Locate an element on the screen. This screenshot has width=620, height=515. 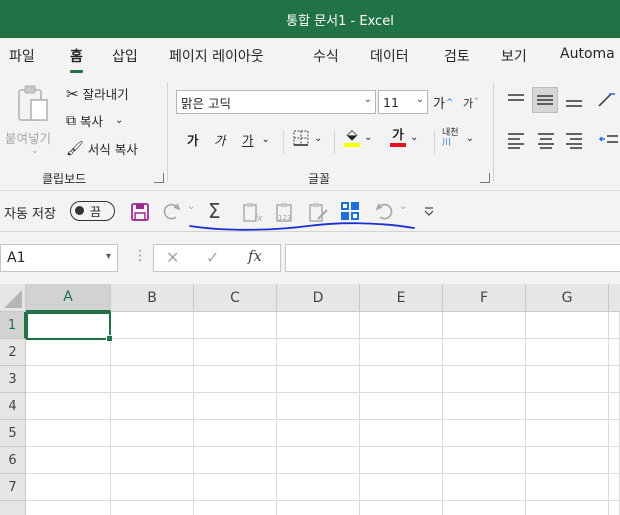
column-header-f: F is located at coordinates (484, 298).